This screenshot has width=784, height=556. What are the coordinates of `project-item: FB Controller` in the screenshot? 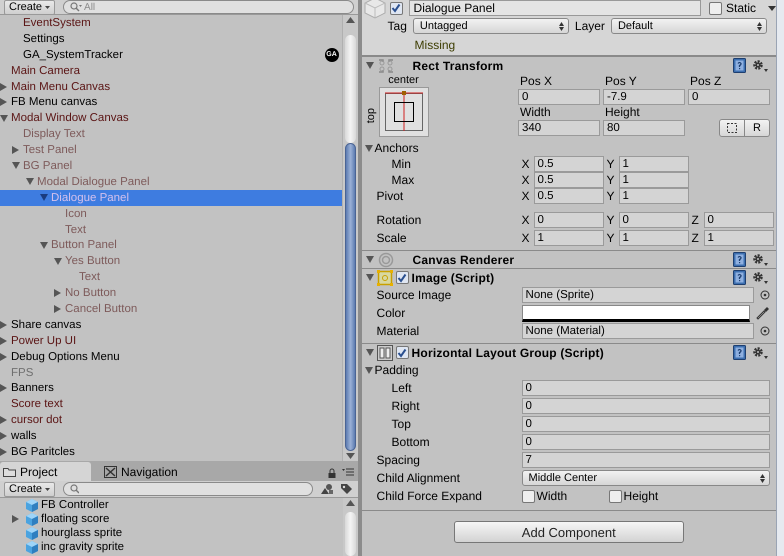 It's located at (171, 505).